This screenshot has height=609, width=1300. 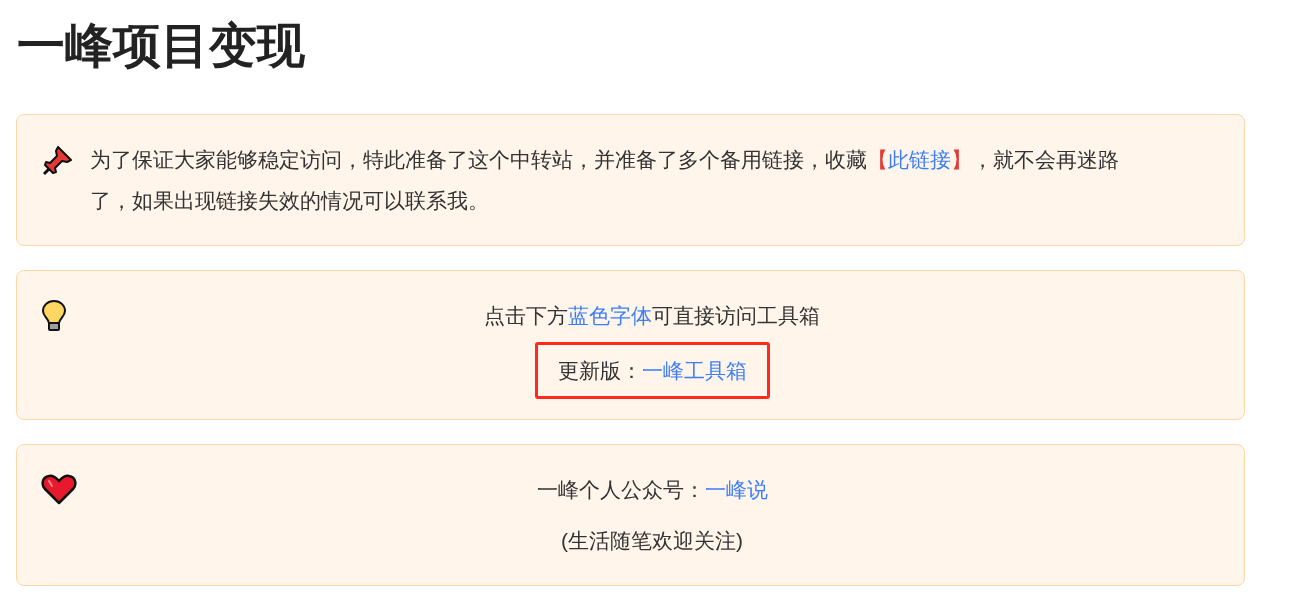 What do you see at coordinates (652, 490) in the screenshot?
I see `notice-text: 一峰个人公众号：一峰说` at bounding box center [652, 490].